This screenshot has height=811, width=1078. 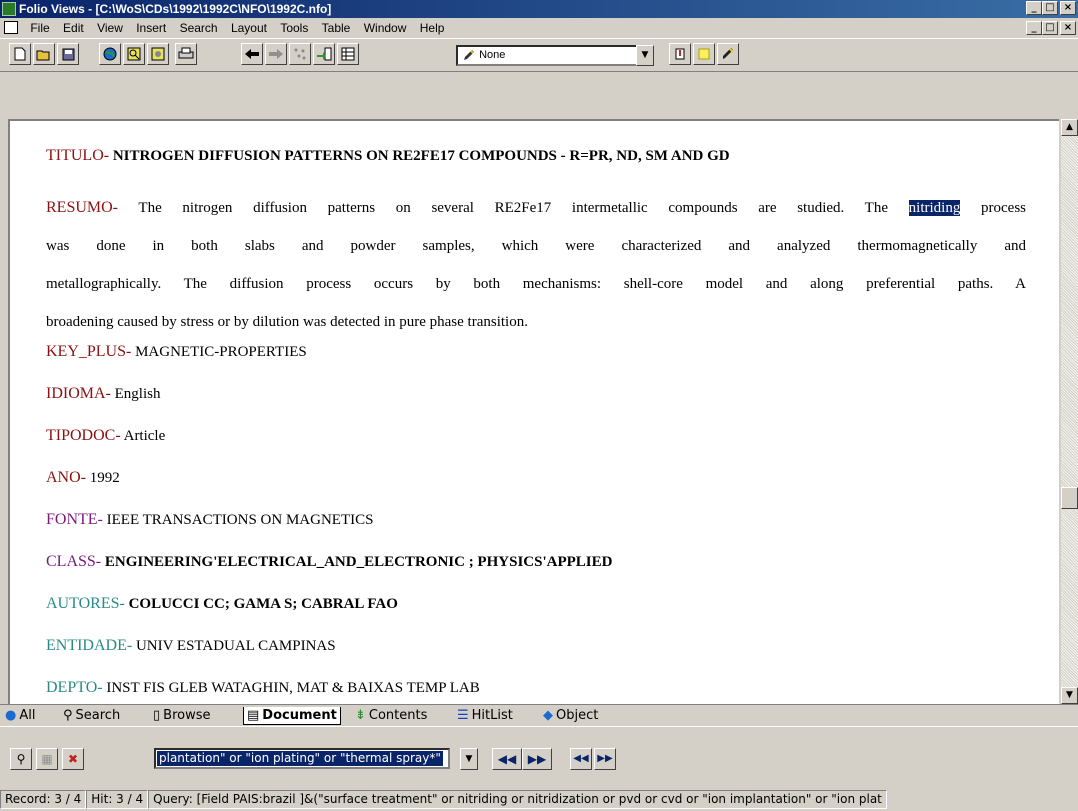 I want to click on menu-search: Search, so click(x=199, y=28).